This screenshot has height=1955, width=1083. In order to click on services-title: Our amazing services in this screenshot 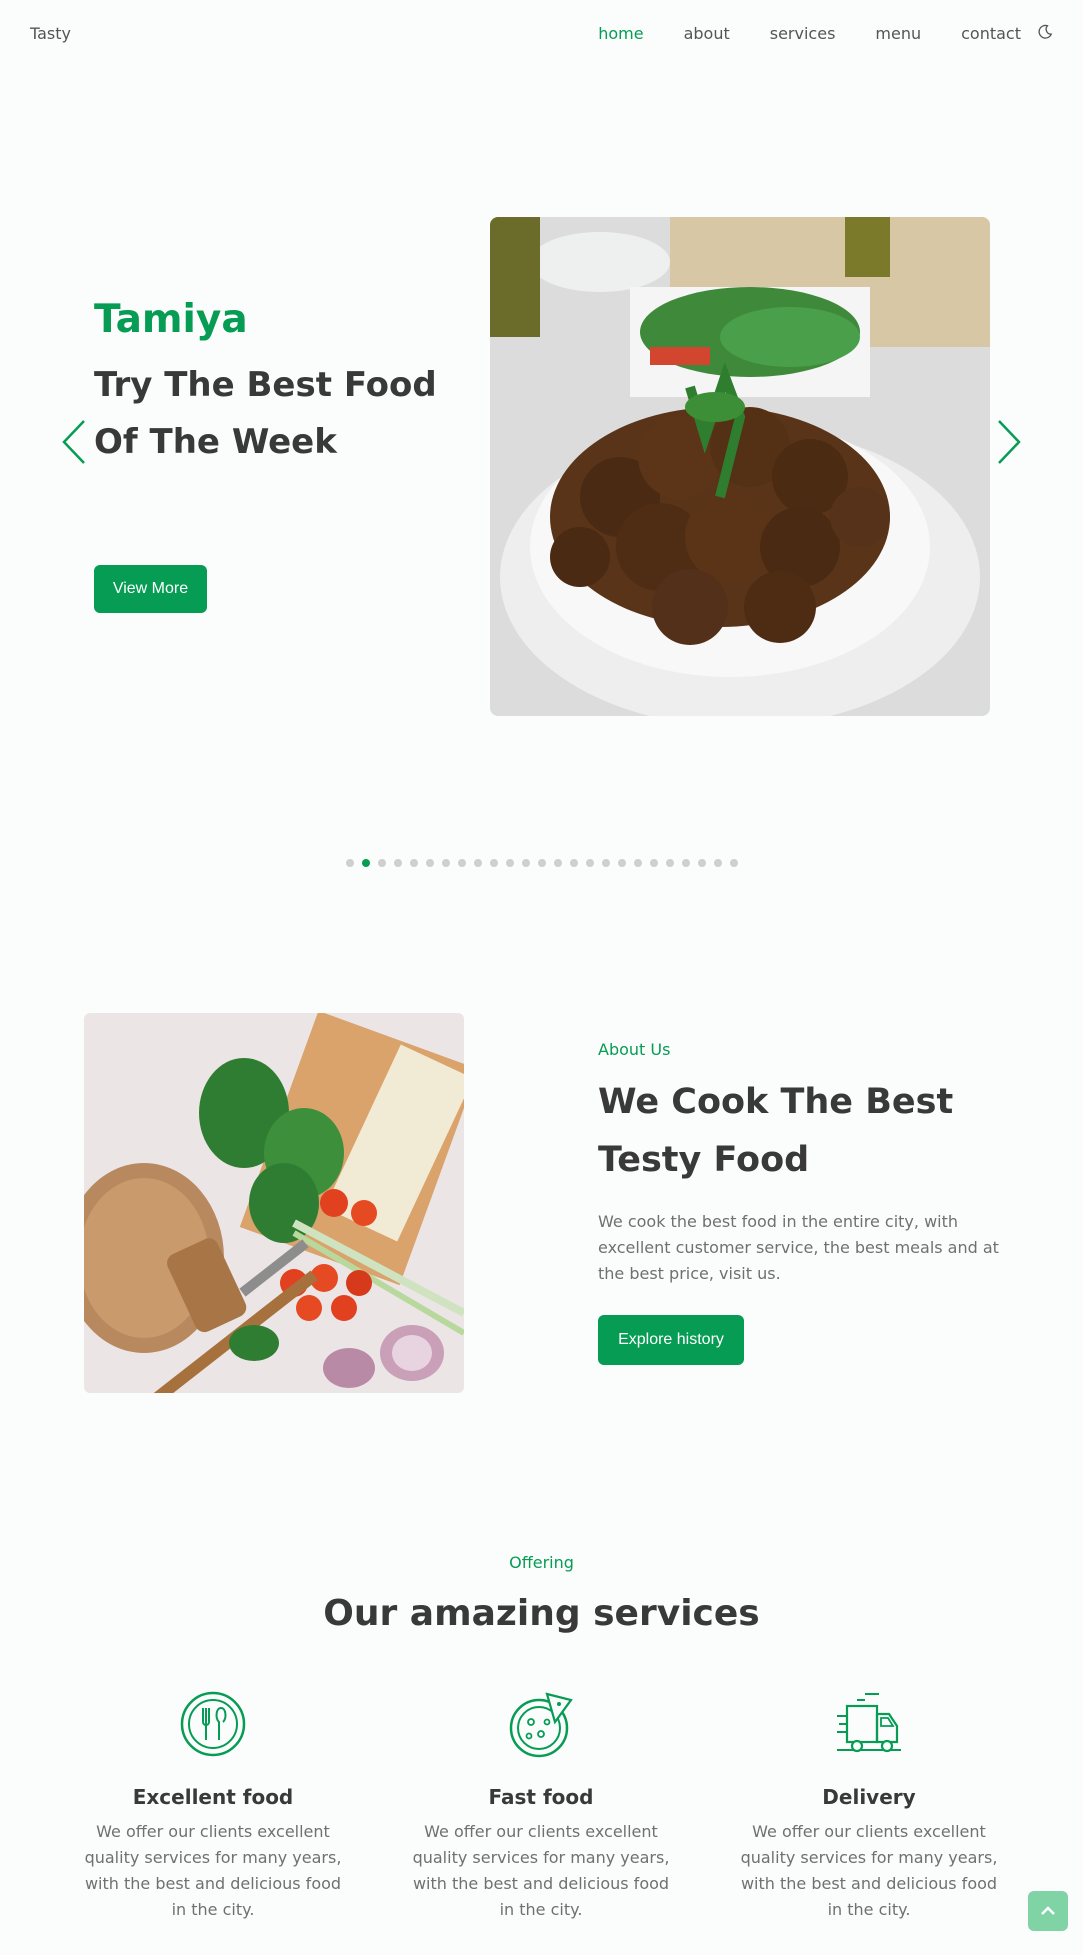, I will do `click(541, 1613)`.